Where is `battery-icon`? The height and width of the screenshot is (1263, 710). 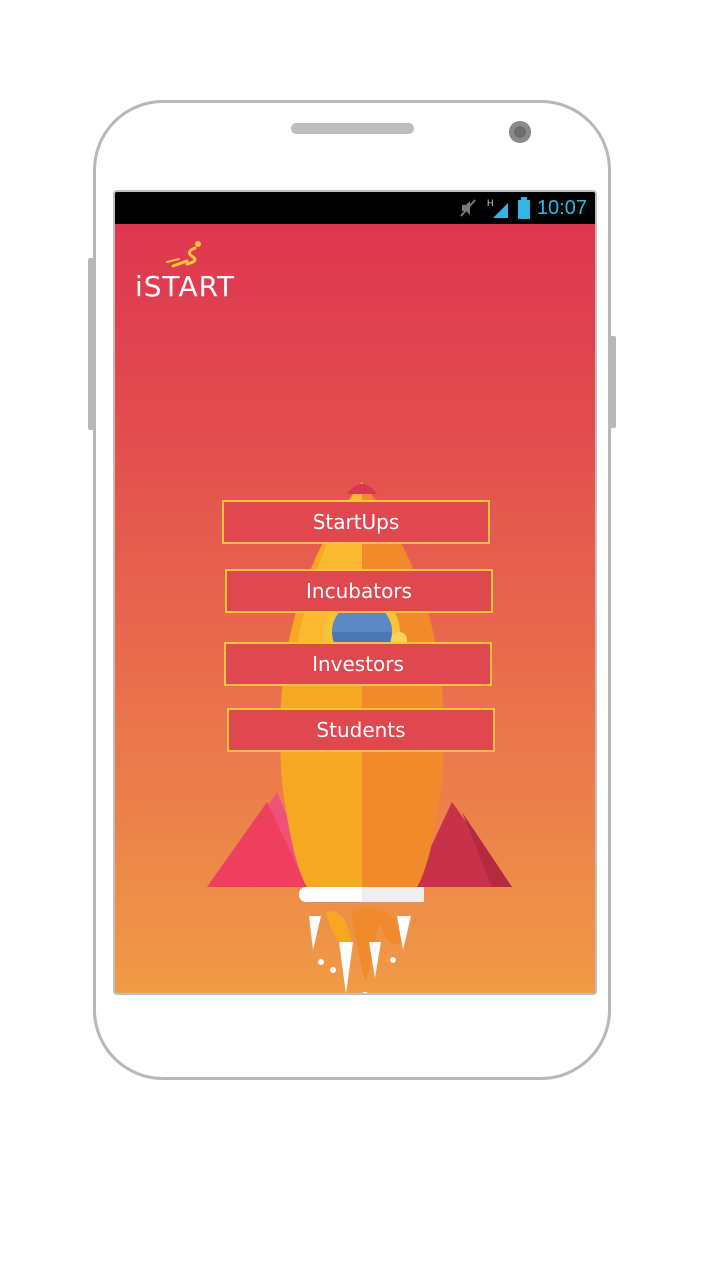
battery-icon is located at coordinates (524, 210).